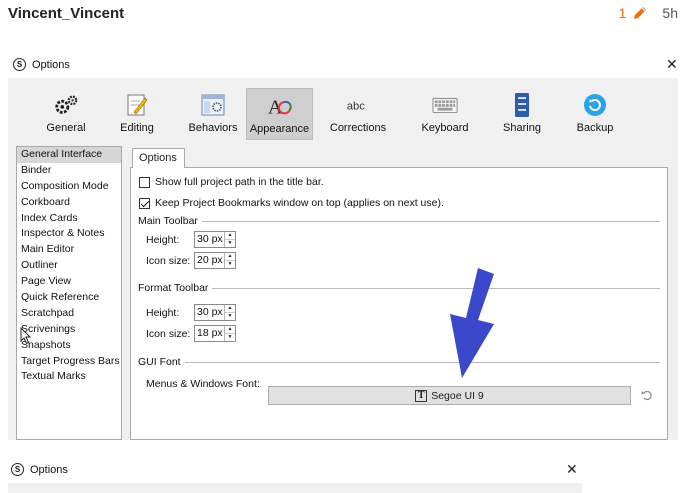  What do you see at coordinates (191, 239) in the screenshot?
I see `main-toolbar-height-row: Height: 30 px ▲ ▼` at bounding box center [191, 239].